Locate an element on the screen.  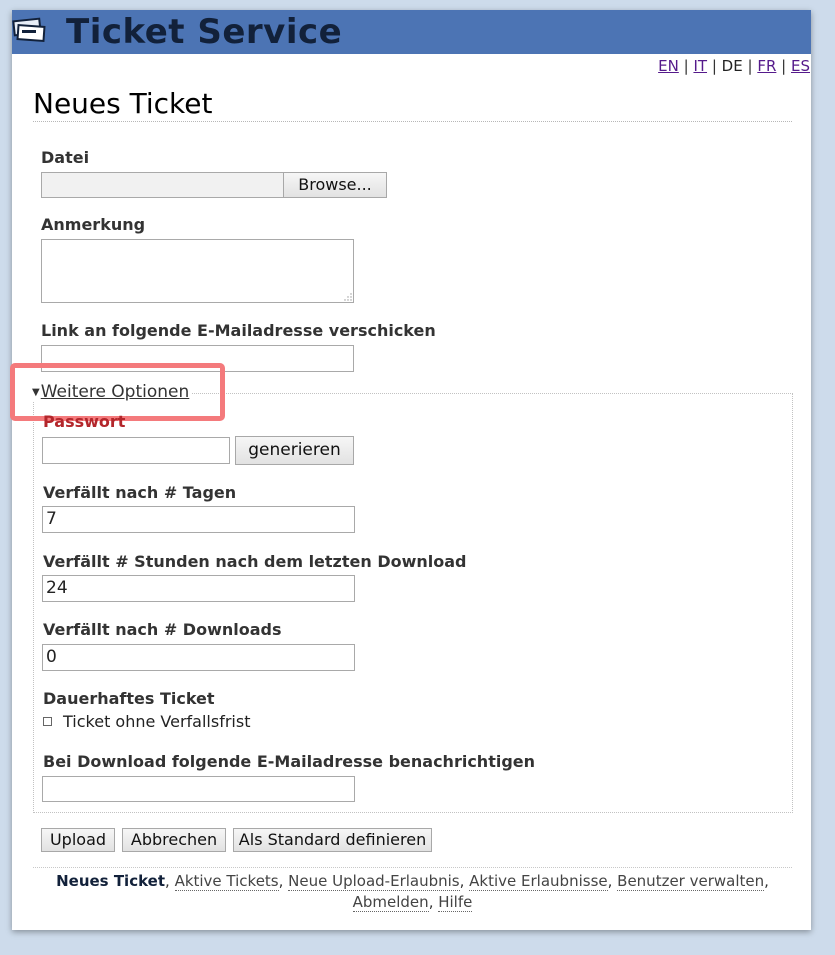
app-title: Ticket Service is located at coordinates (204, 32).